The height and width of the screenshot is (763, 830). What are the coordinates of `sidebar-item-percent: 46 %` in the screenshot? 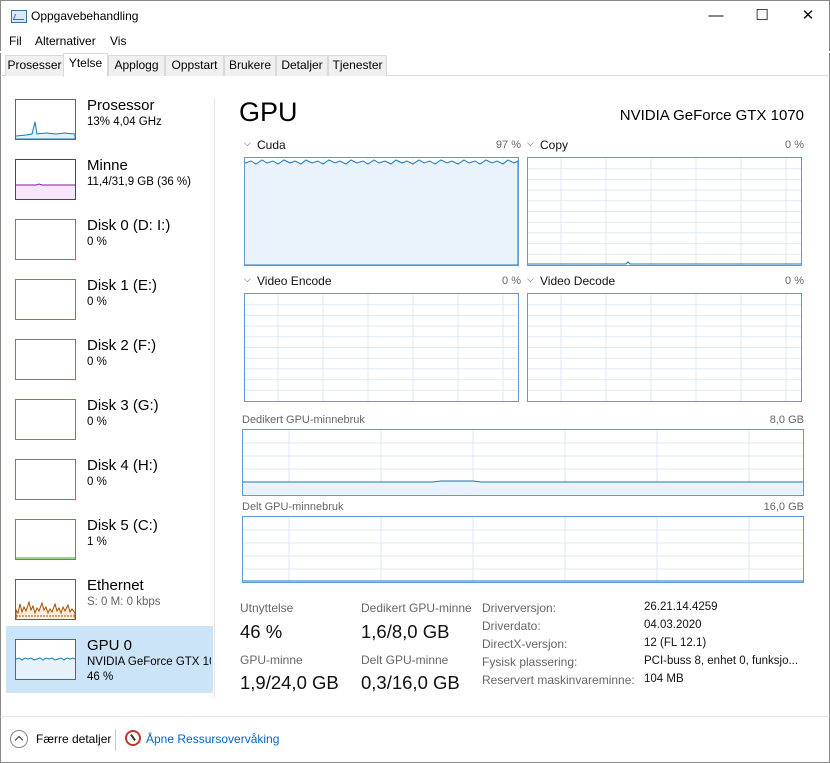 It's located at (100, 677).